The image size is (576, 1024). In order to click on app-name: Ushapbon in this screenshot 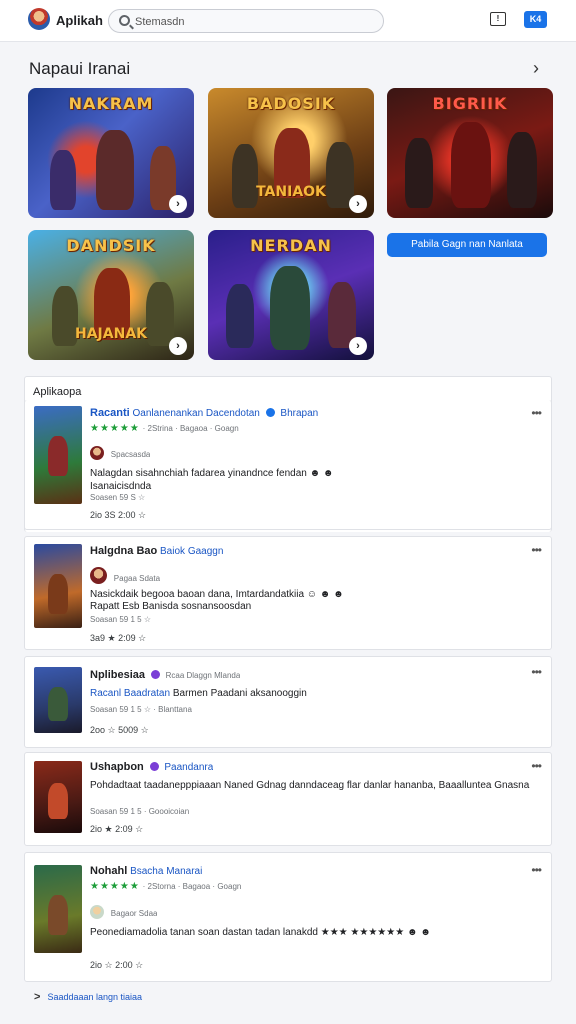, I will do `click(117, 767)`.